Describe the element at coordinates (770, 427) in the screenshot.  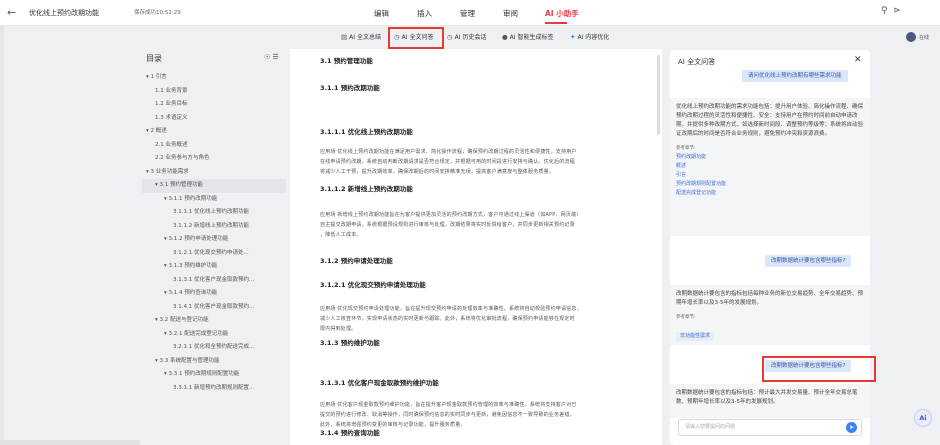
I see `ai-question-input: 请输入您要提问的问题` at that location.